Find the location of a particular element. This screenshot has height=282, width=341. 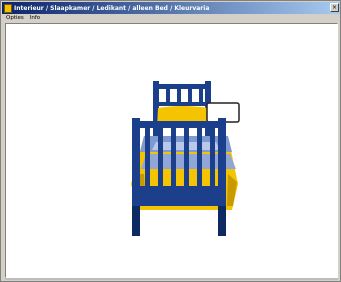

menu-bar: Opties Info is located at coordinates (171, 18).